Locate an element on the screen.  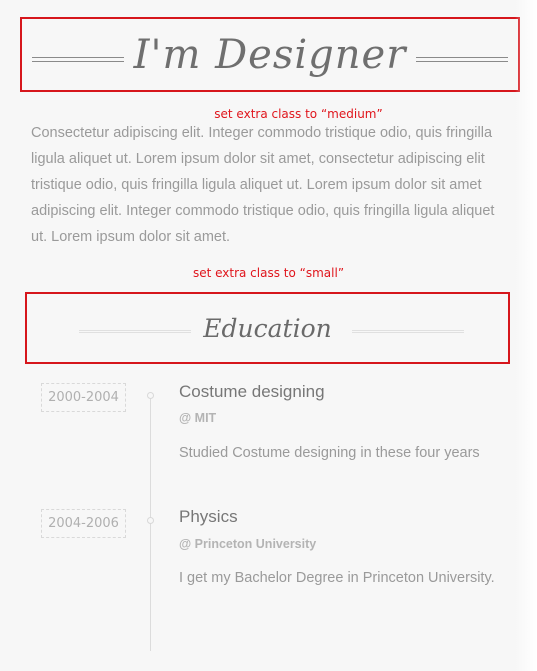
section-right-rule is located at coordinates (408, 331).